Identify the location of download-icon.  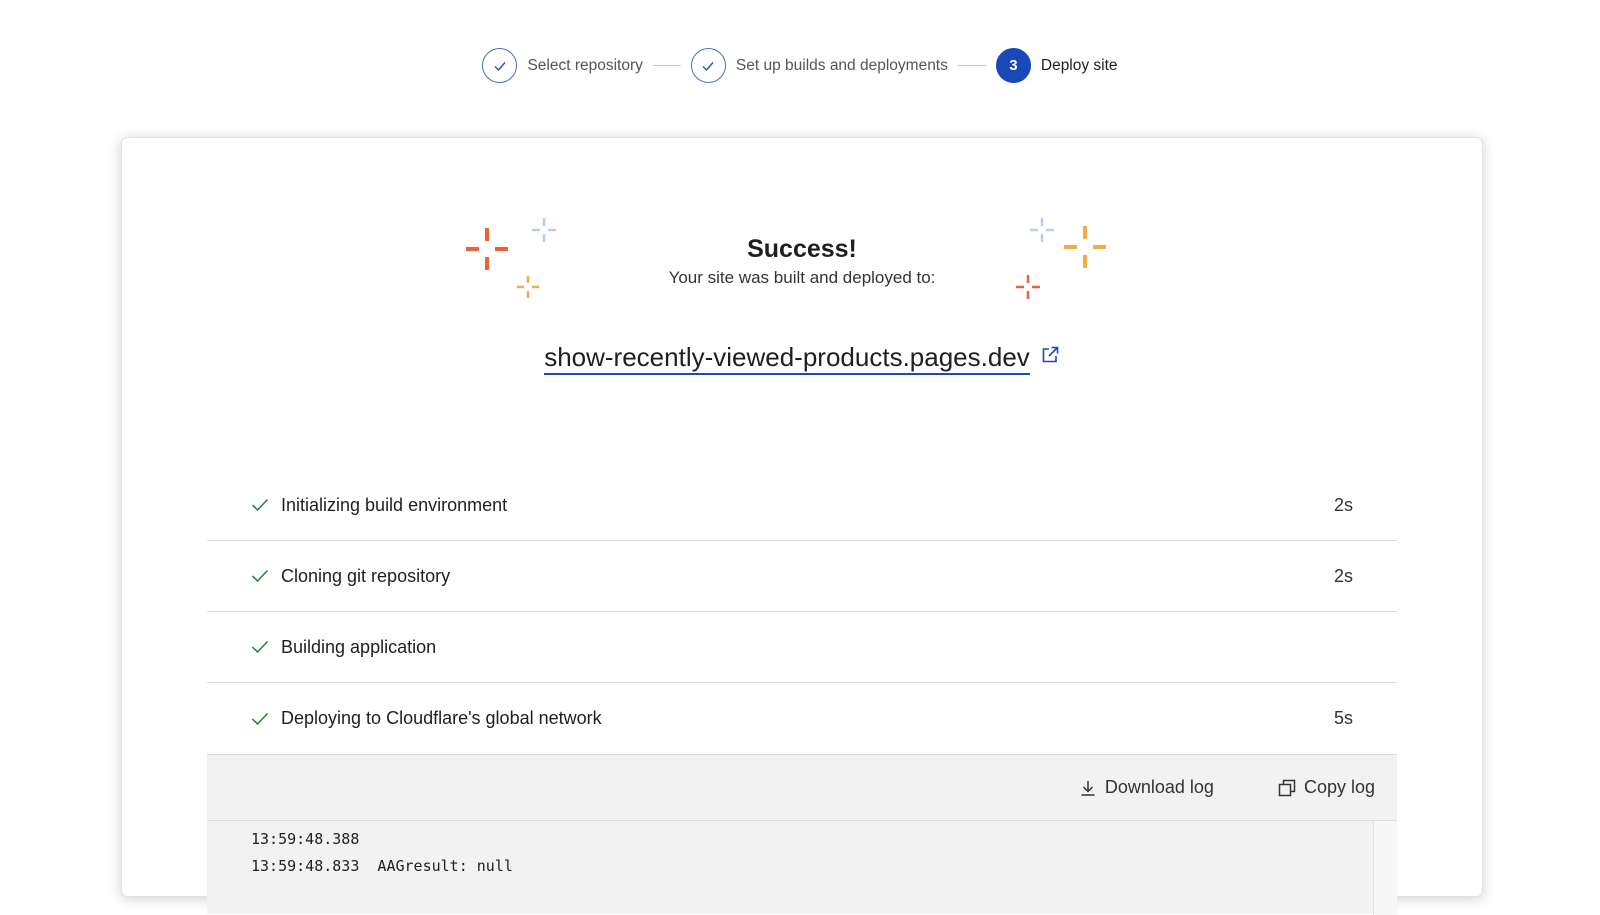
(1088, 788).